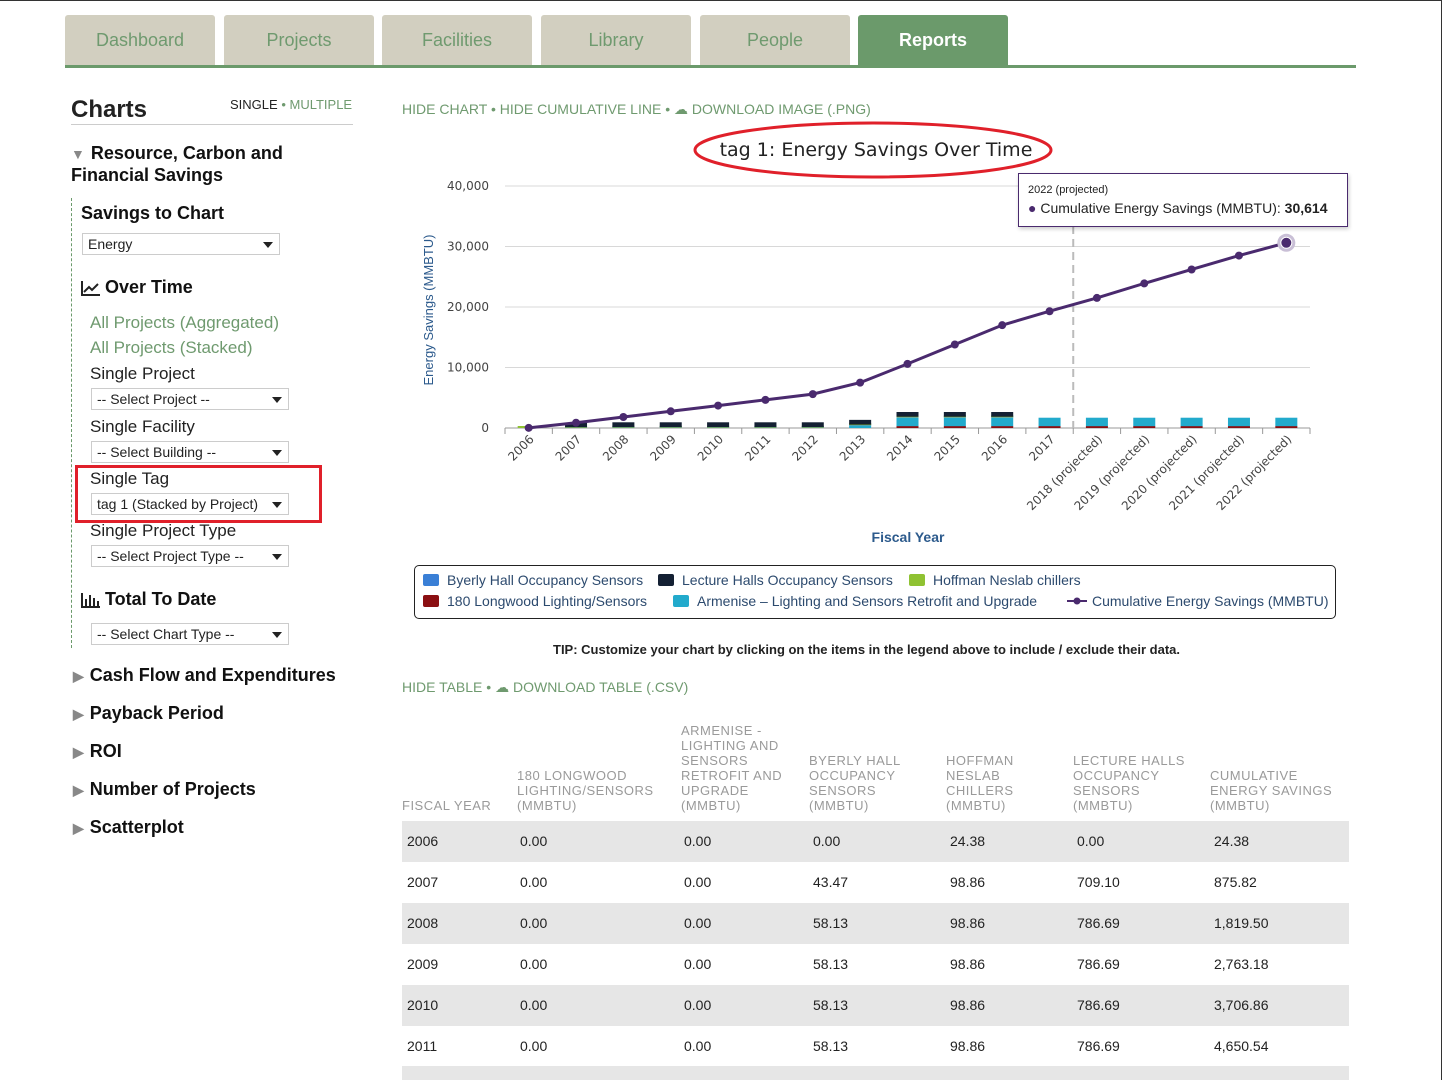 The image size is (1442, 1080). Describe the element at coordinates (781, 109) in the screenshot. I see `download-image-link: DOWNLOAD IMAGE (.PNG)` at that location.